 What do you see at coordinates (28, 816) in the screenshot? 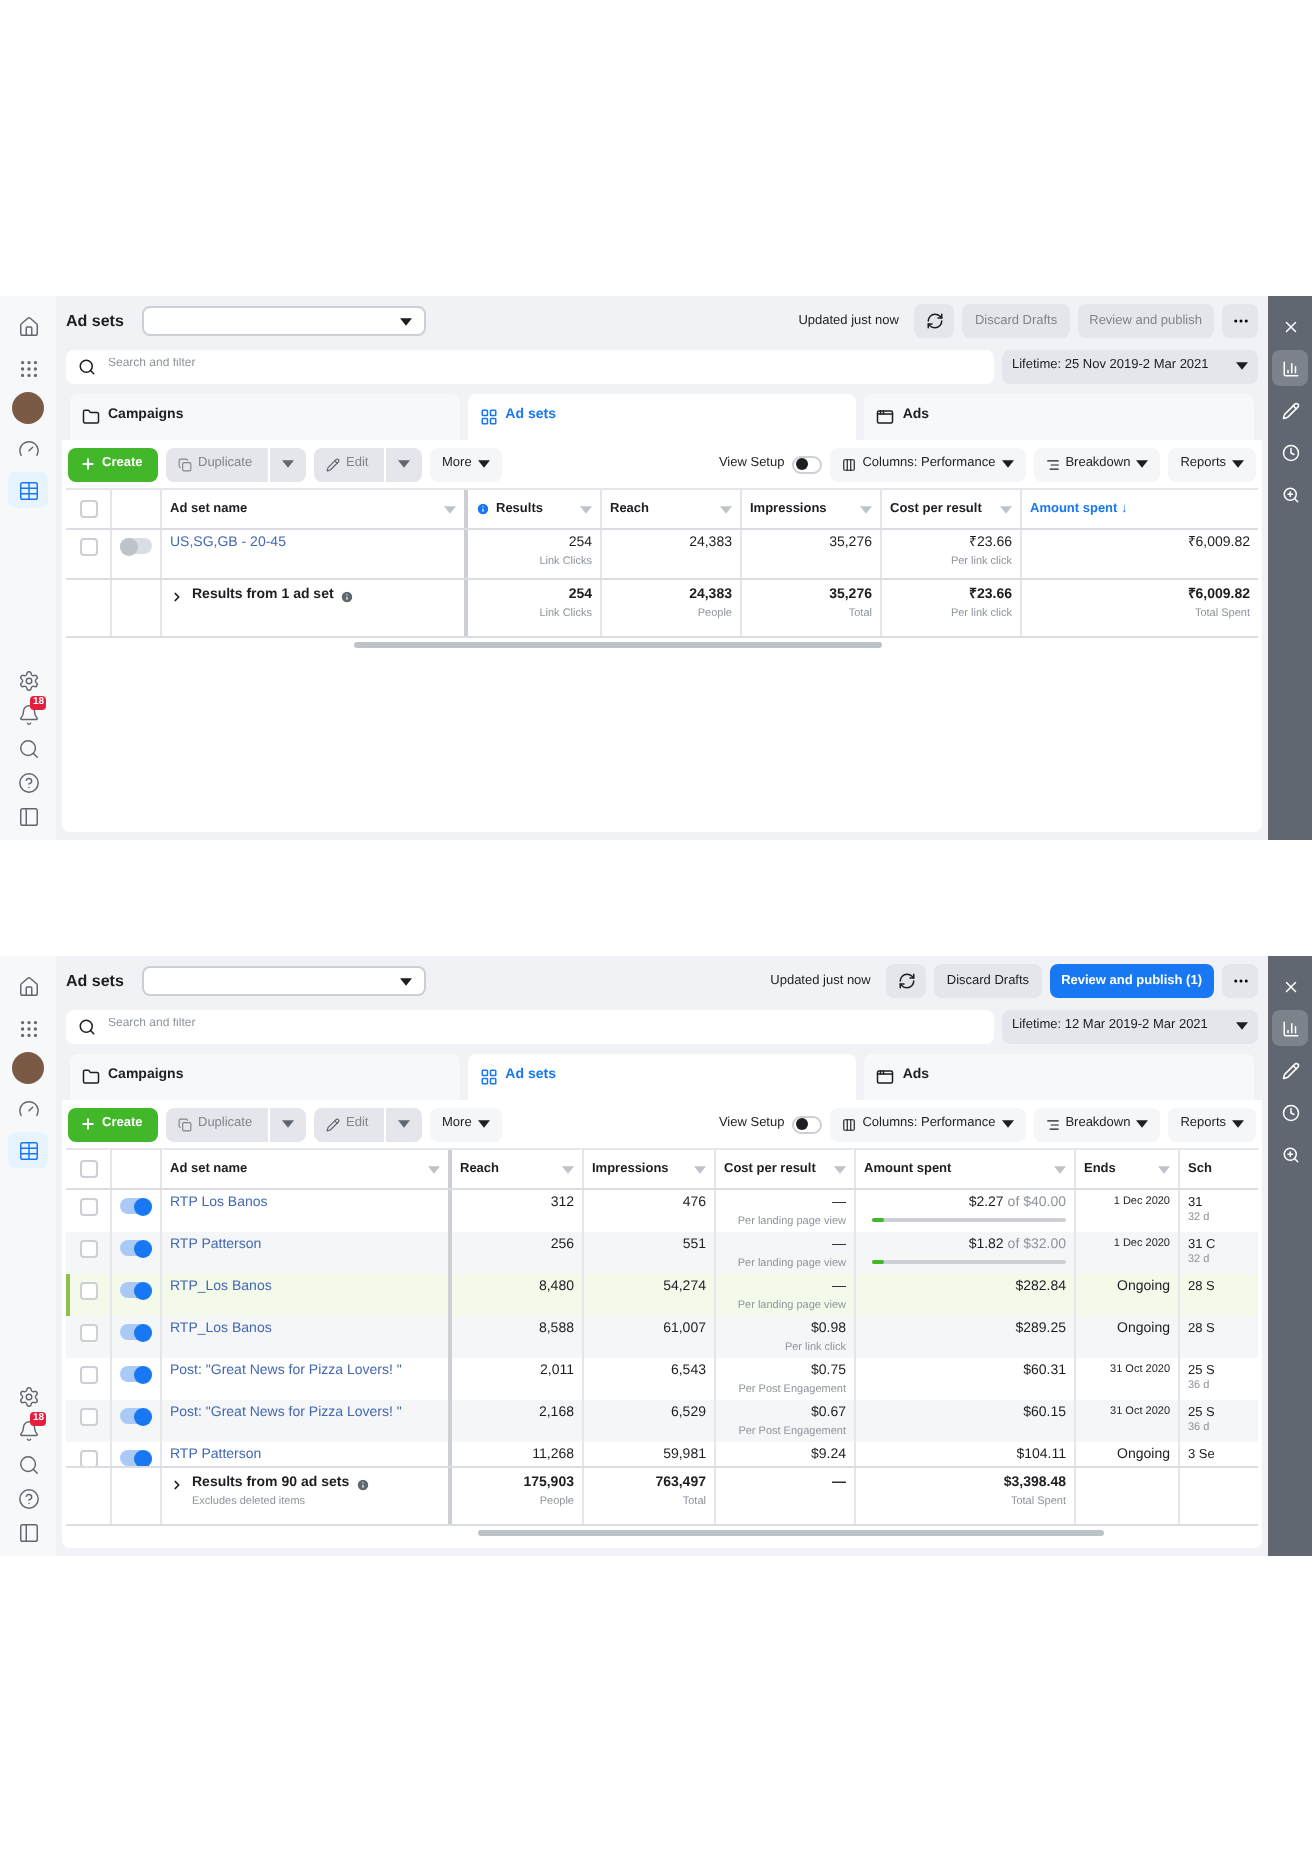
I see `sidebar-icon` at bounding box center [28, 816].